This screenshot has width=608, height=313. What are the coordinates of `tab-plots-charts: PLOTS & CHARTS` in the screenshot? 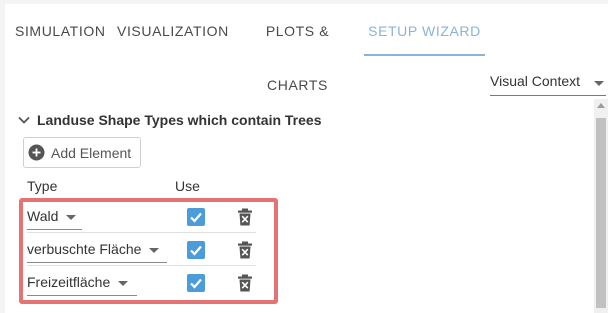 It's located at (297, 48).